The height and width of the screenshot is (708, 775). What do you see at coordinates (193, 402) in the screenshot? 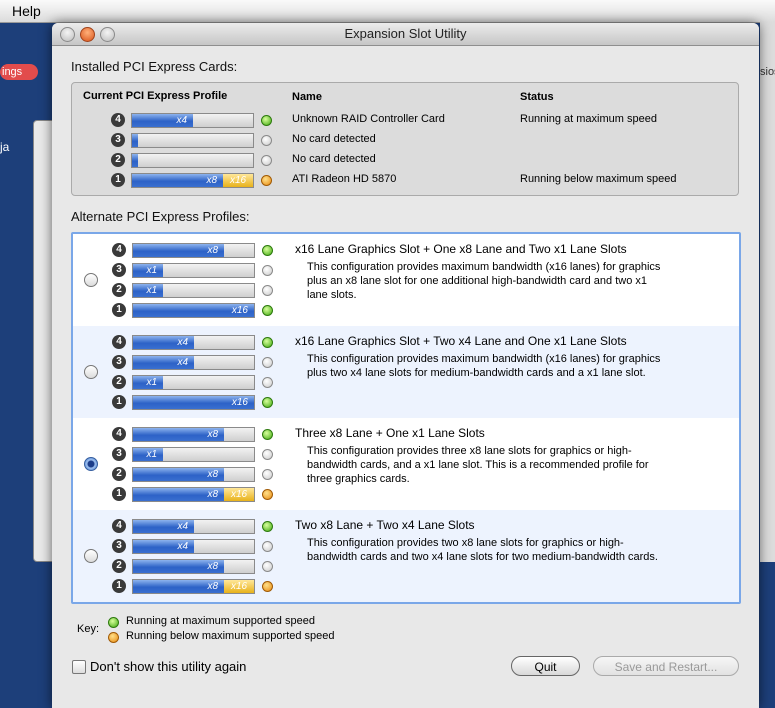
I see `lane-bar: x16` at bounding box center [193, 402].